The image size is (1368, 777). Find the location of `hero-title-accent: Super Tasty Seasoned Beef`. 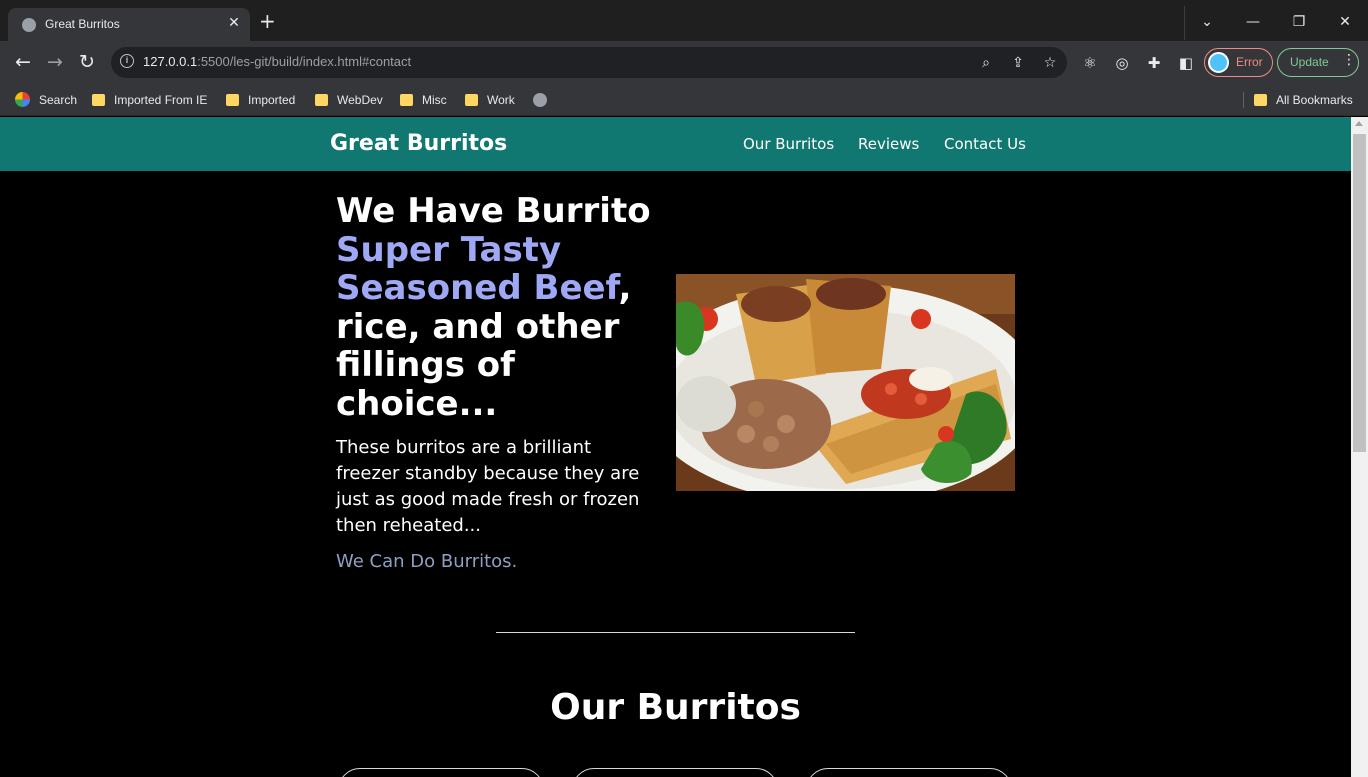

hero-title-accent: Super Tasty Seasoned Beef is located at coordinates (477, 268).